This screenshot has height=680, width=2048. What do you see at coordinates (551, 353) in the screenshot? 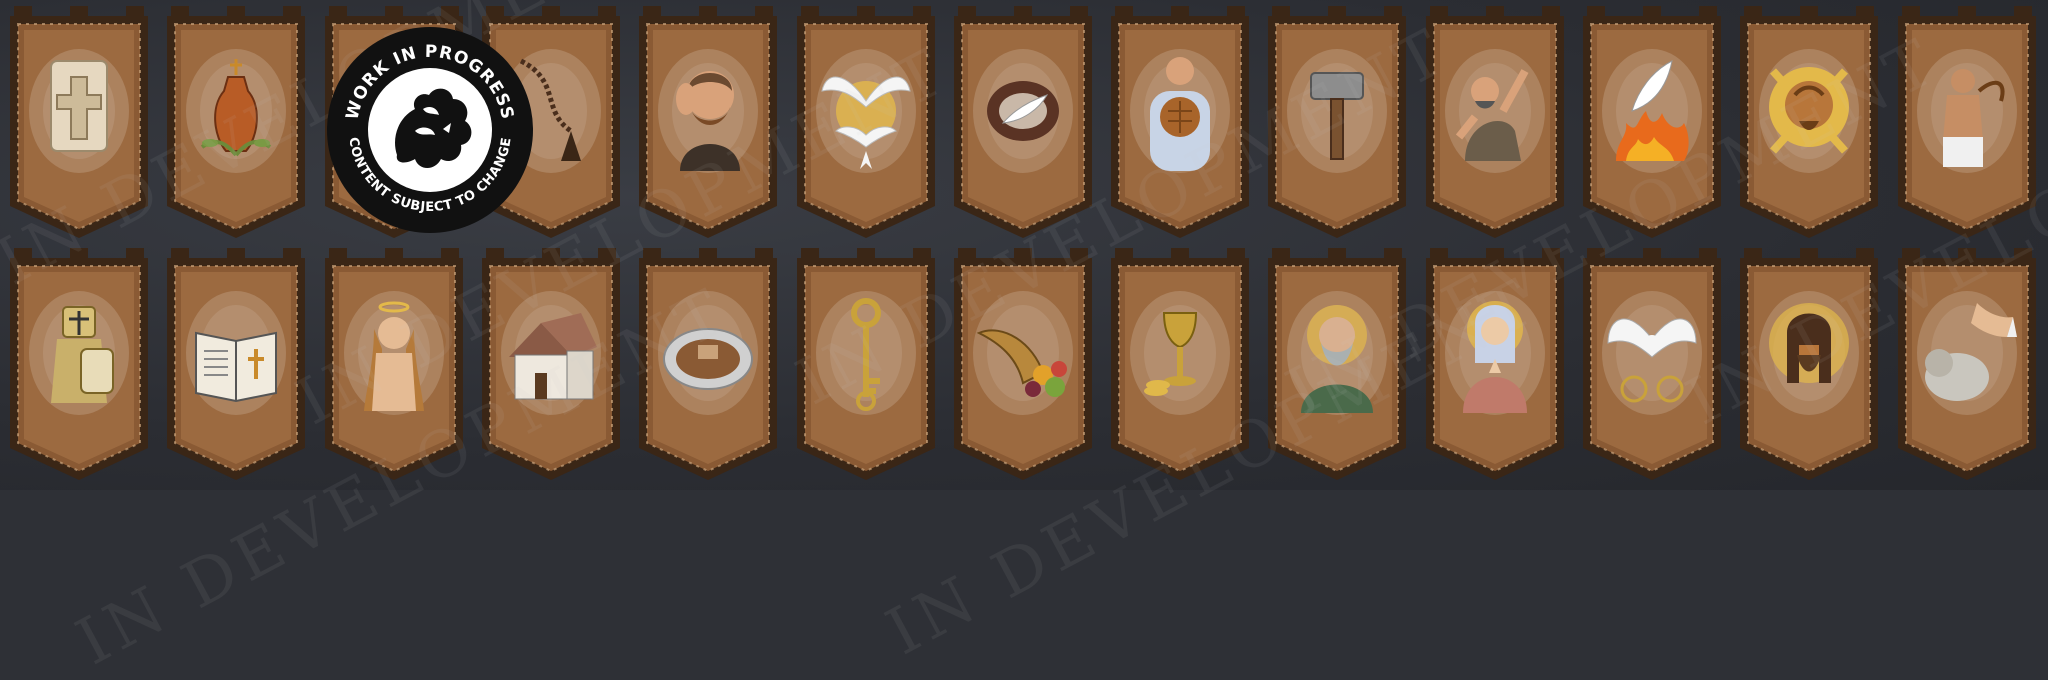
I see `cottage-icon` at bounding box center [551, 353].